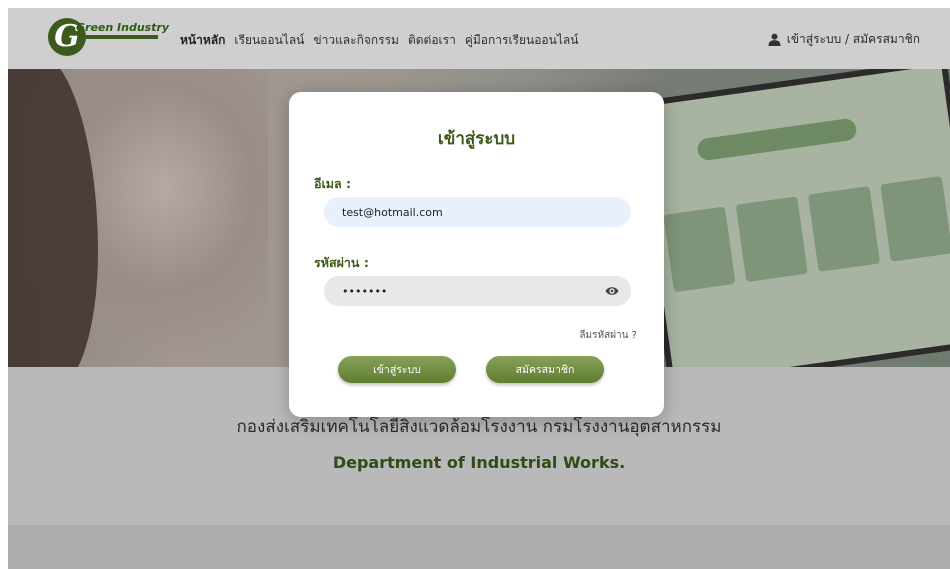  Describe the element at coordinates (341, 262) in the screenshot. I see `password-label: รหัสผ่าน :` at that location.